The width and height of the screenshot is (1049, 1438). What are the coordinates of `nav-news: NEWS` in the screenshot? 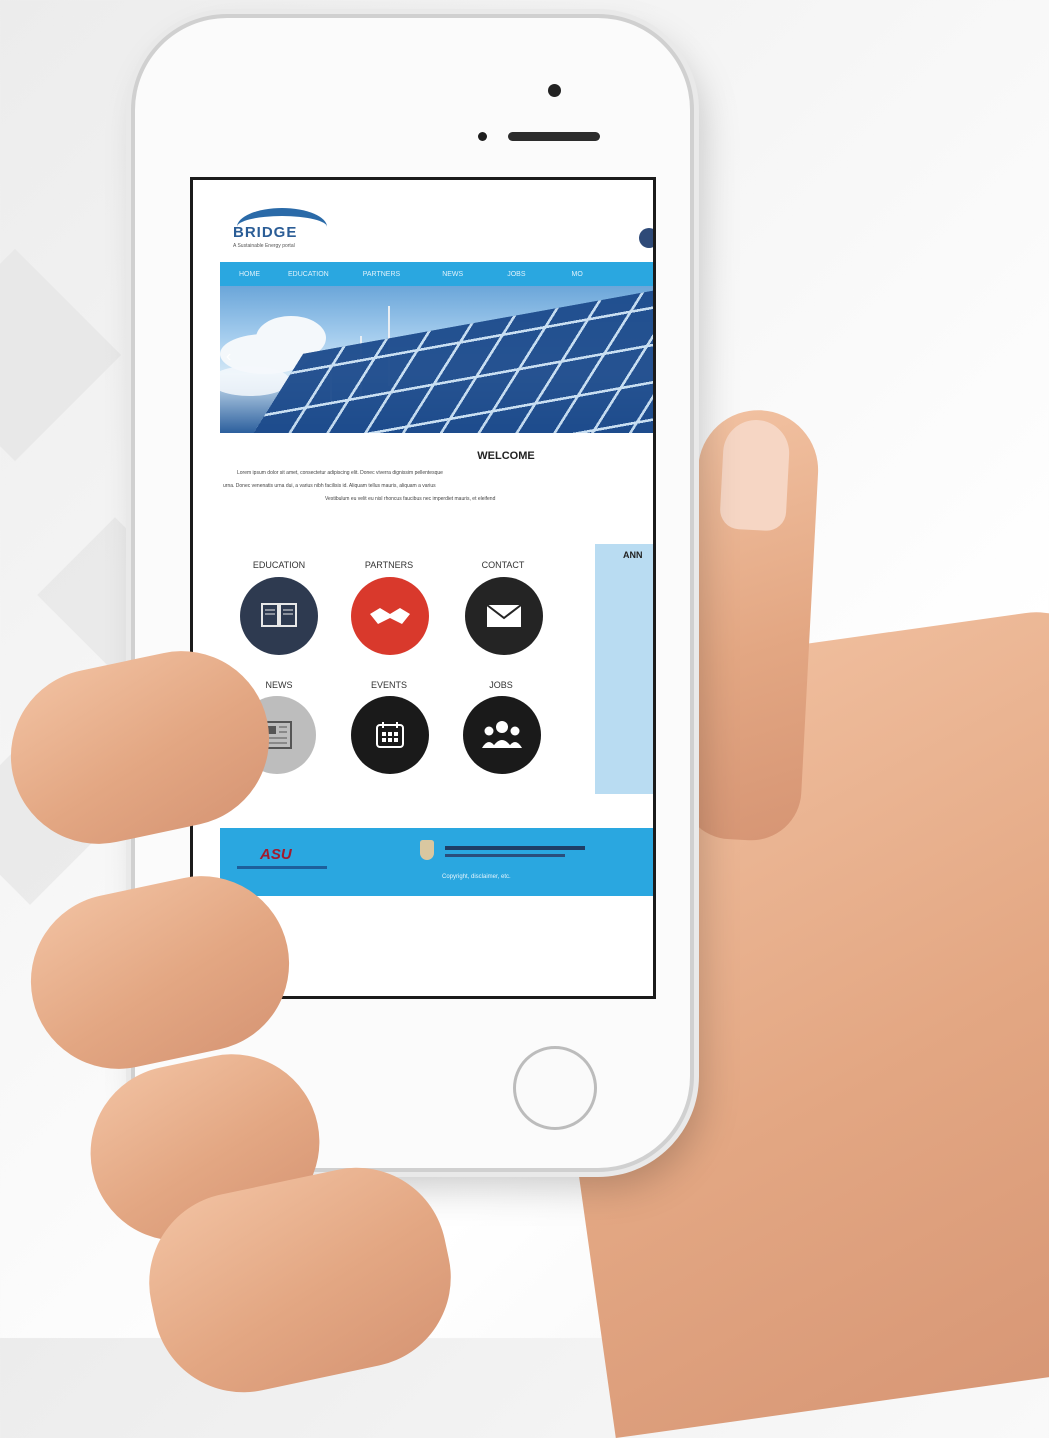 It's located at (452, 274).